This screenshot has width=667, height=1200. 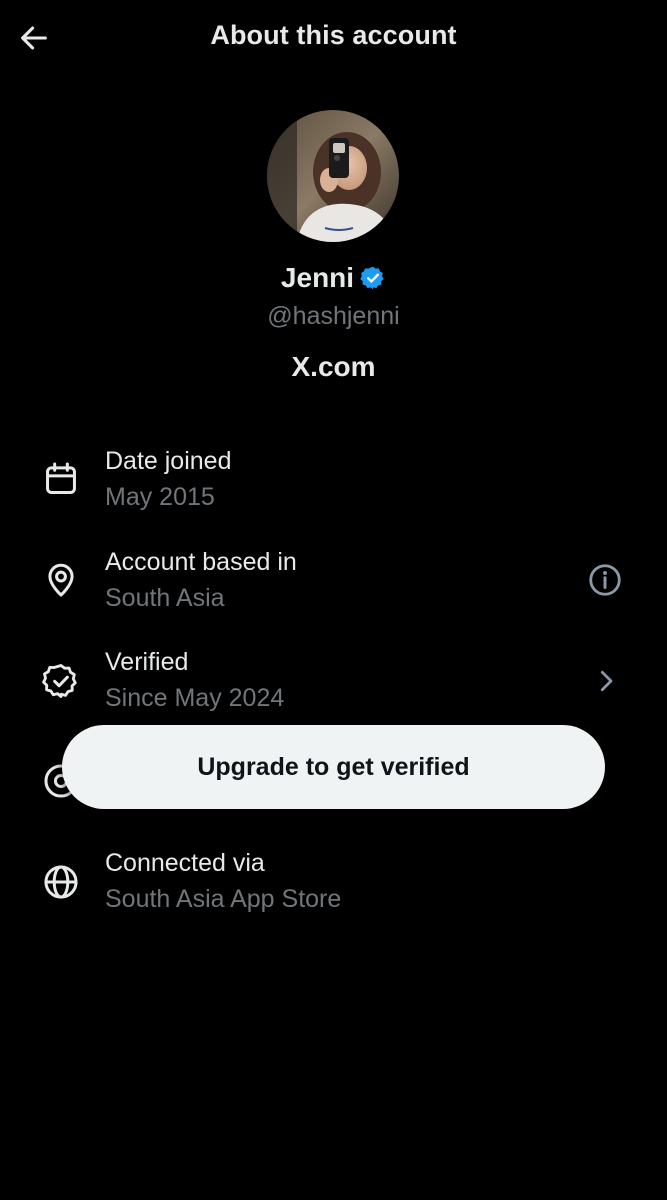 I want to click on upgrade-verified-button: Upgrade to get verified, so click(x=333, y=767).